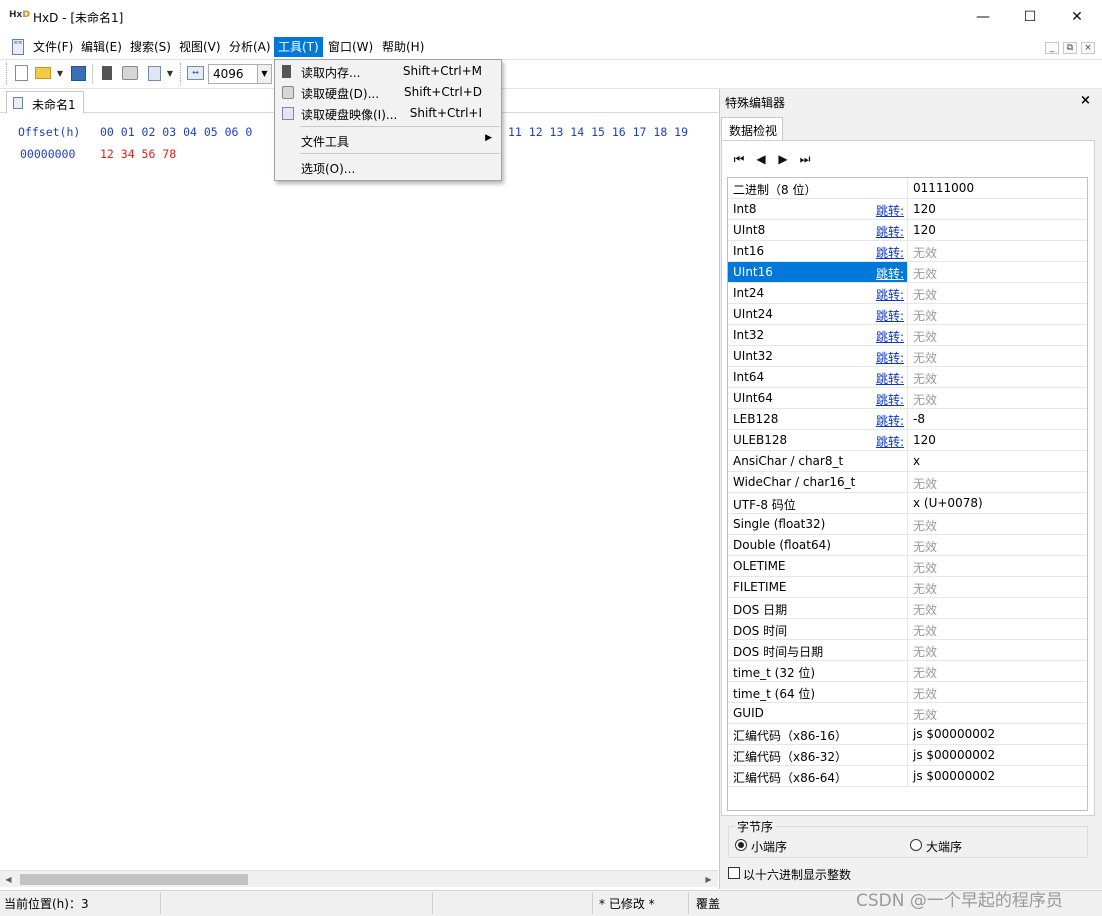  Describe the element at coordinates (264, 74) in the screenshot. I see `chevron-down-icon: ▼` at that location.